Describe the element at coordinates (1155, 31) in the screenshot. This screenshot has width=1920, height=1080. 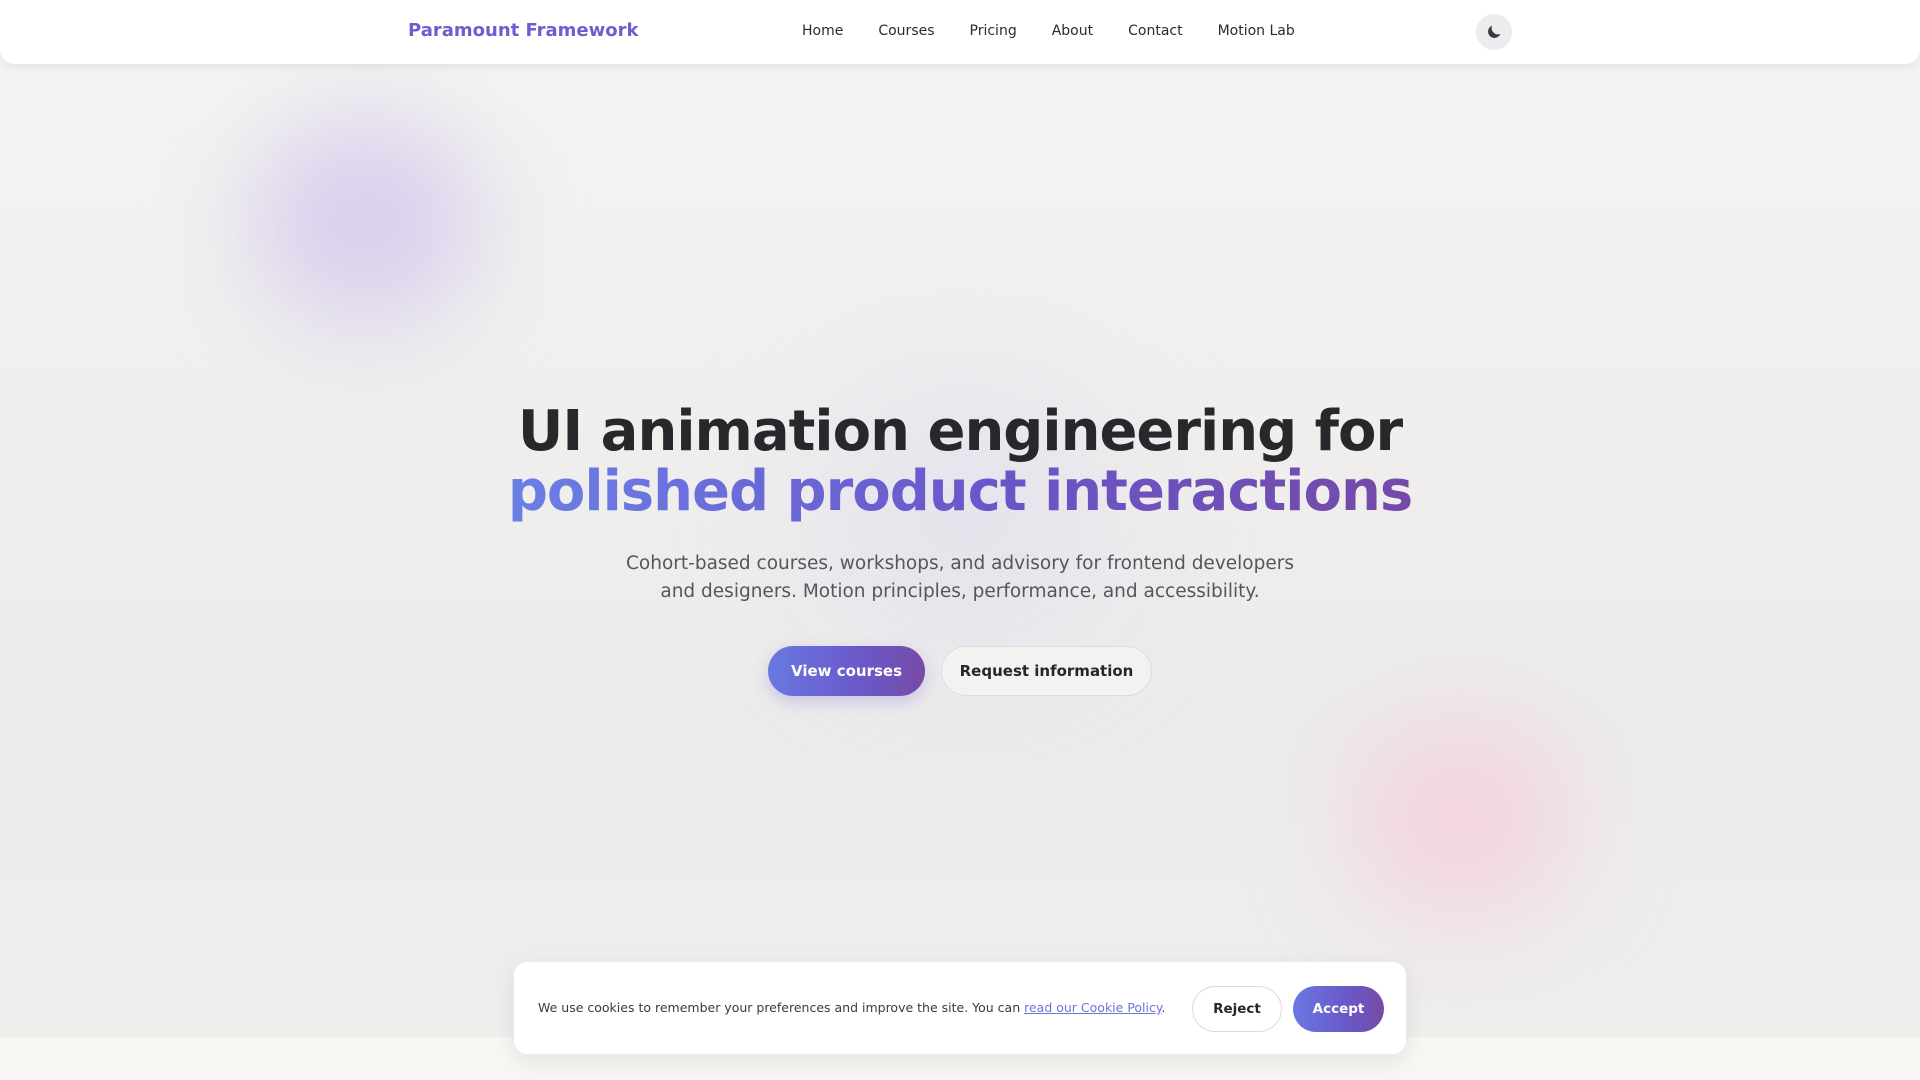
I see `nav-contact: Contact` at that location.